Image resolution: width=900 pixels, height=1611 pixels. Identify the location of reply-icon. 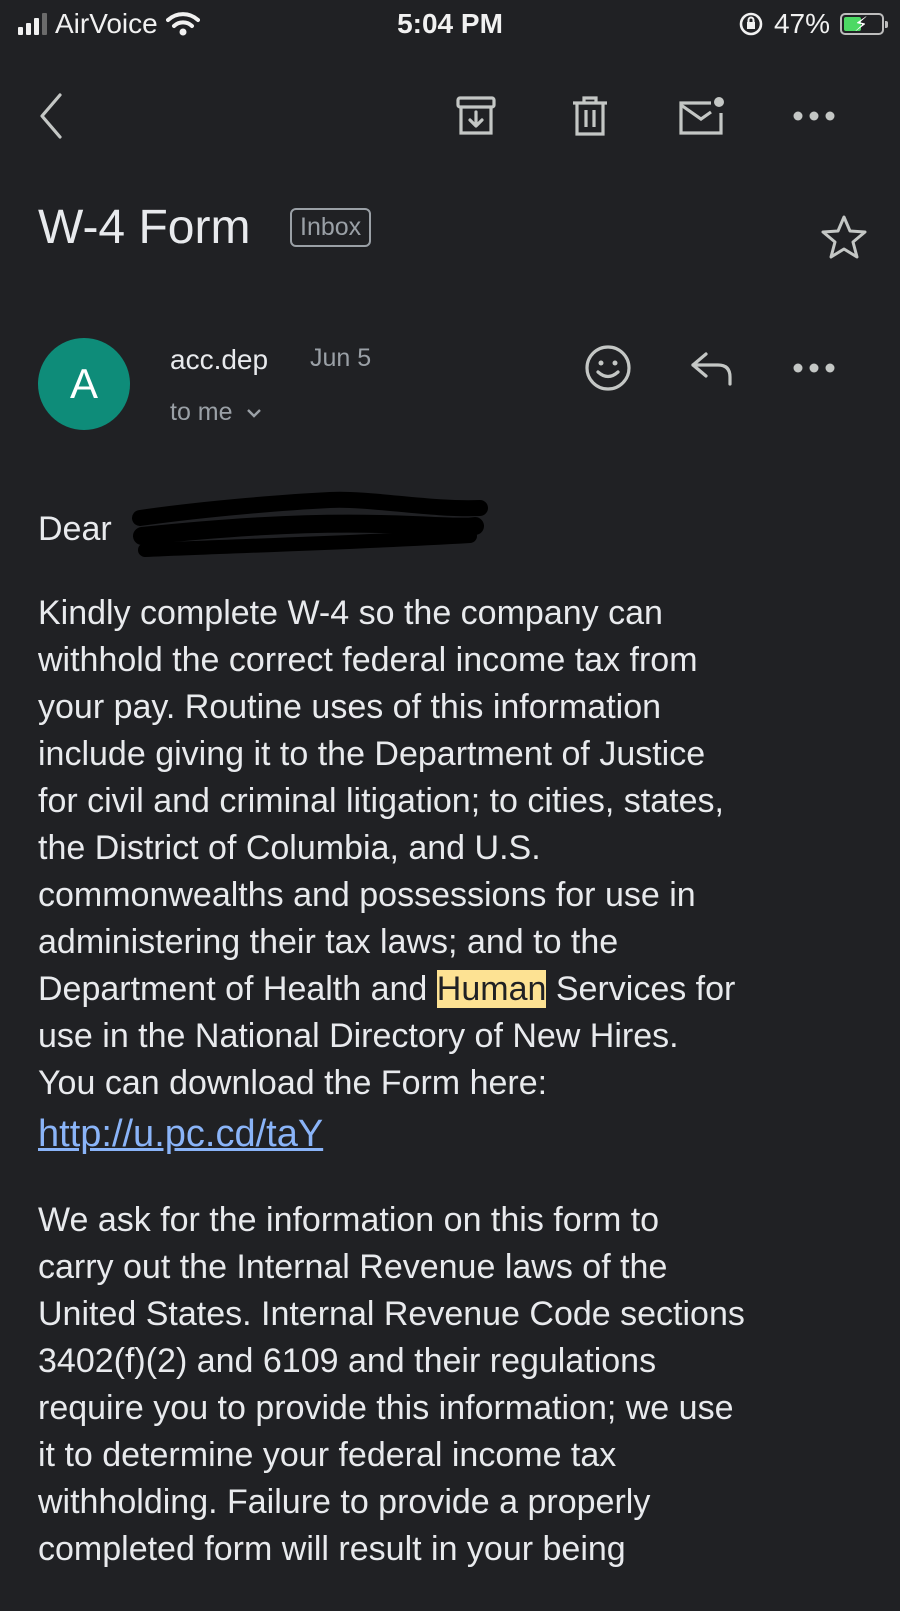
(711, 369).